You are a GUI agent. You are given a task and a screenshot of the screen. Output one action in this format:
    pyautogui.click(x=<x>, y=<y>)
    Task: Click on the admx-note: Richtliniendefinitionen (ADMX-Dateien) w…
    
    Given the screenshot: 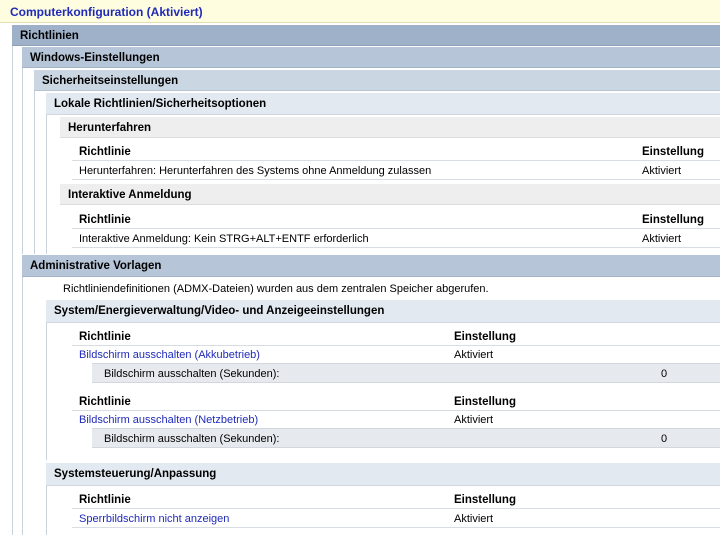 What is the action you would take?
    pyautogui.click(x=276, y=289)
    